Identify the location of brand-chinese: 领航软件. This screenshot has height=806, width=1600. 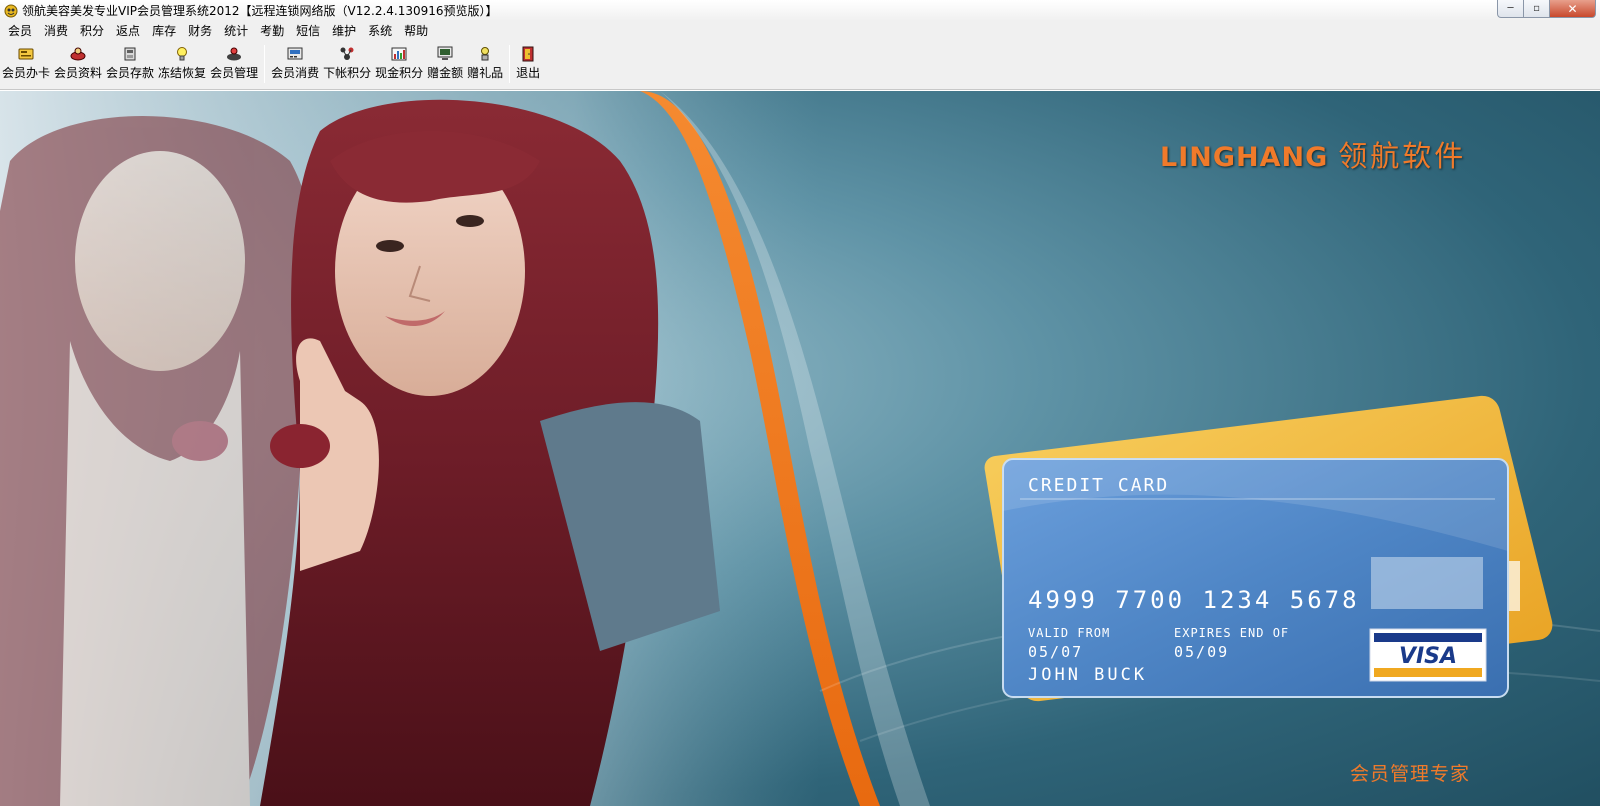
(1402, 156).